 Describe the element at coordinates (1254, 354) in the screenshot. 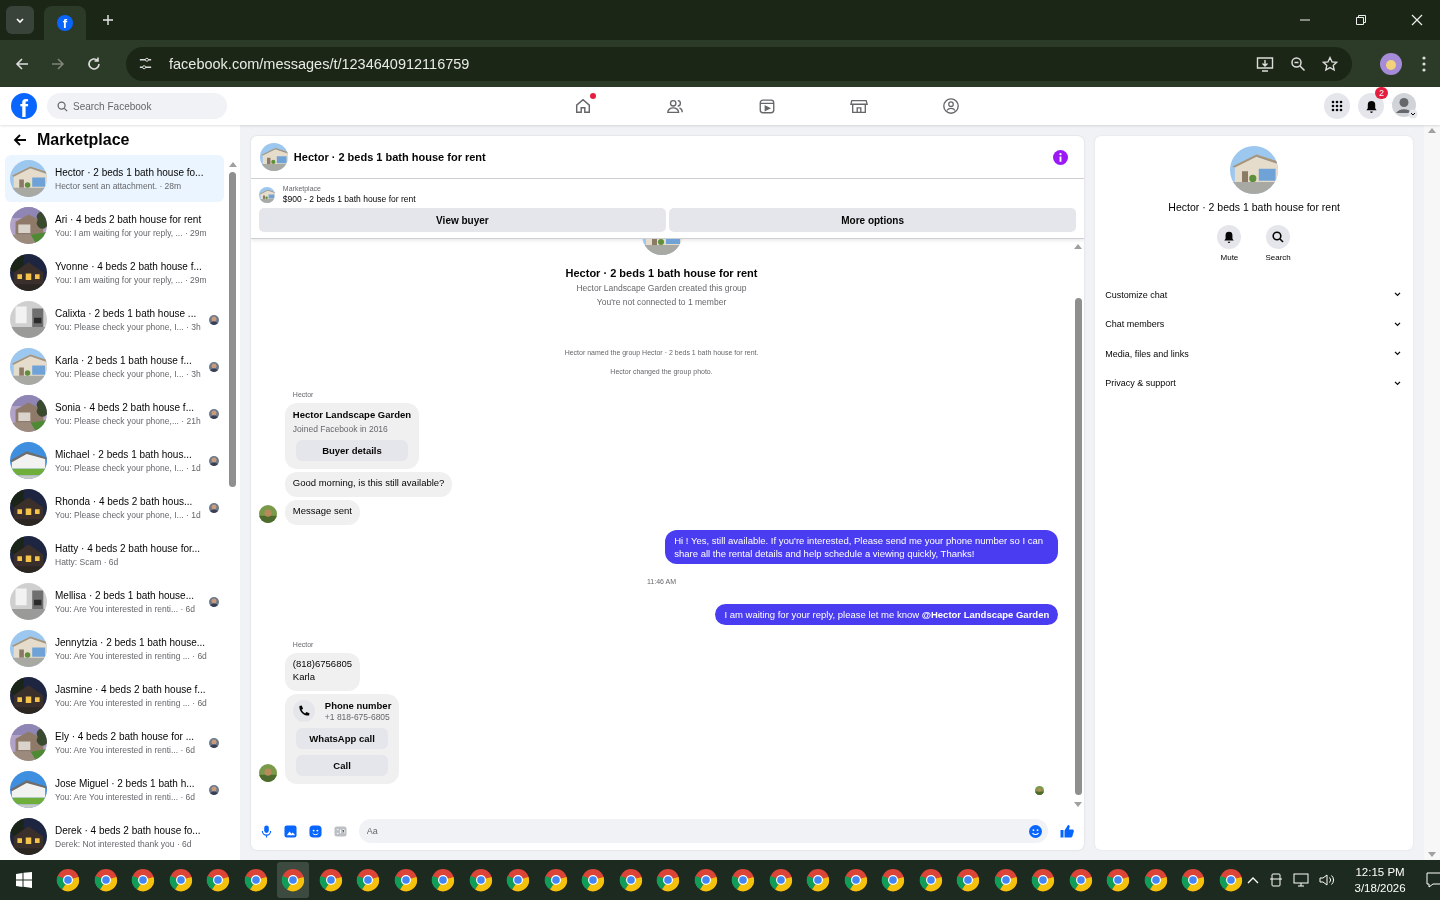

I see `details-section: Media, files and links` at that location.